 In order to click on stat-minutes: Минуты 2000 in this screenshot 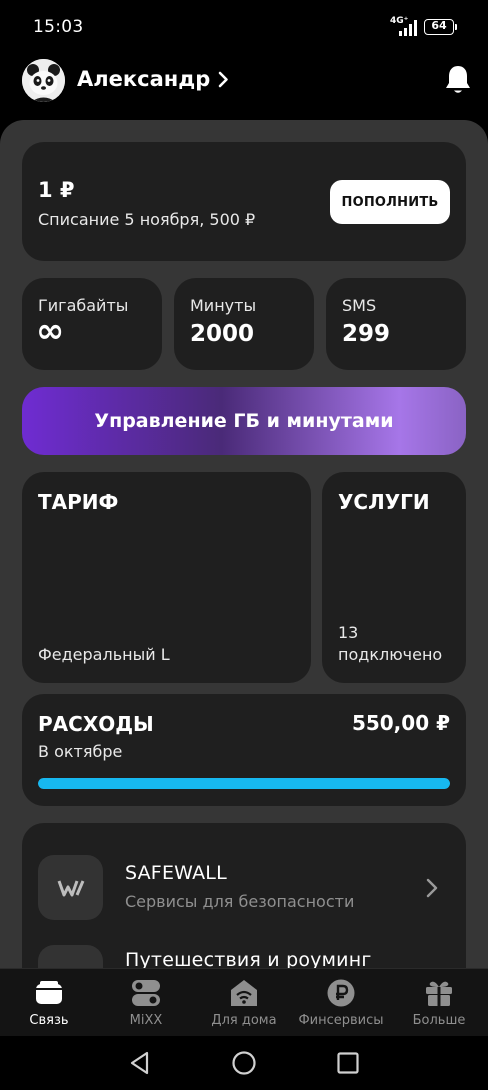, I will do `click(244, 324)`.